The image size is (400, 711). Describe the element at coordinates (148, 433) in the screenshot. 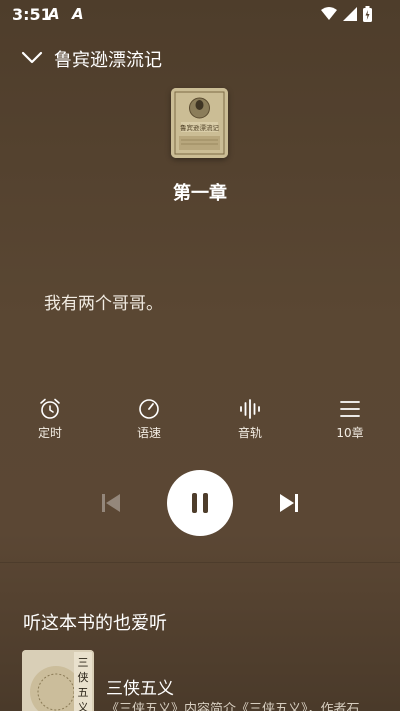

I see `speed-label: 语速` at that location.